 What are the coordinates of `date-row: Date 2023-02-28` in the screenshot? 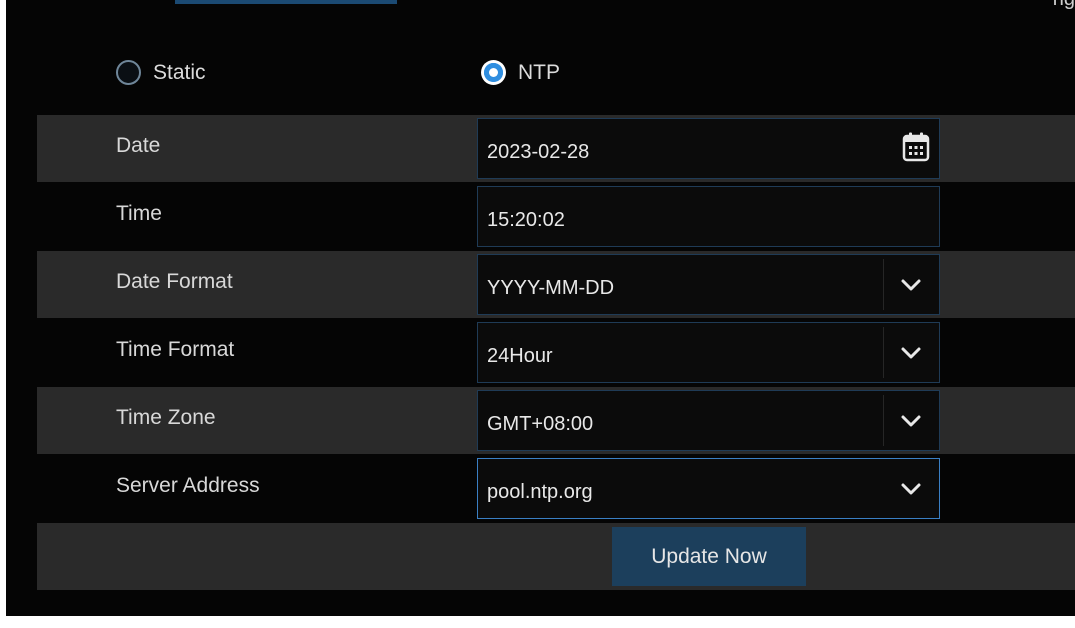 It's located at (556, 148).